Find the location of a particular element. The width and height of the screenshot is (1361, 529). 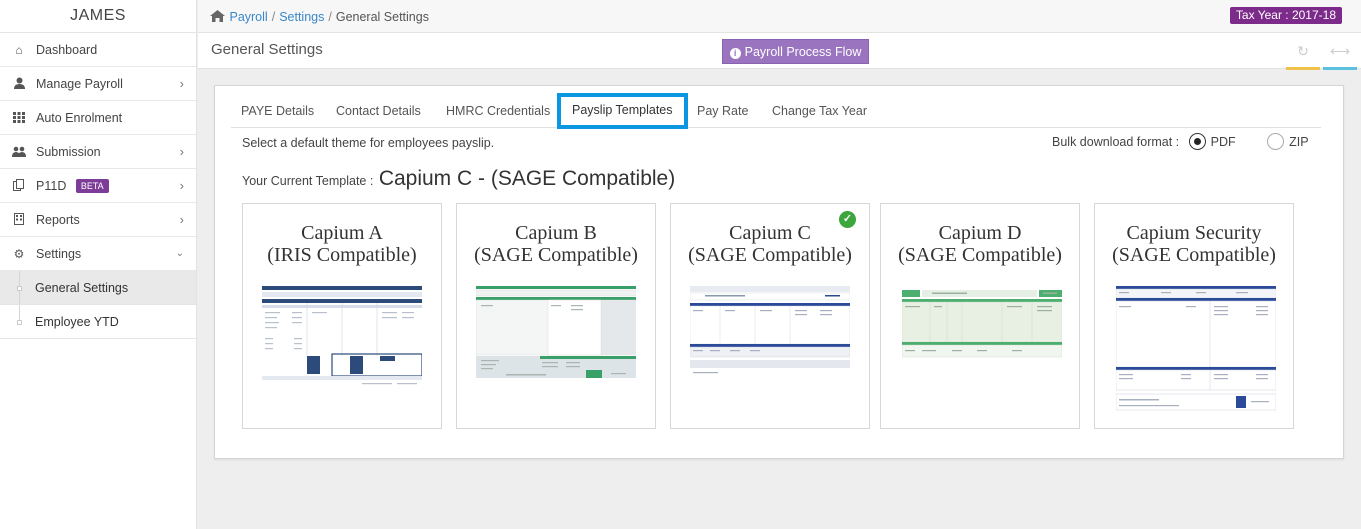

template-name: Capium B (SAGE Compatible) is located at coordinates (556, 244).